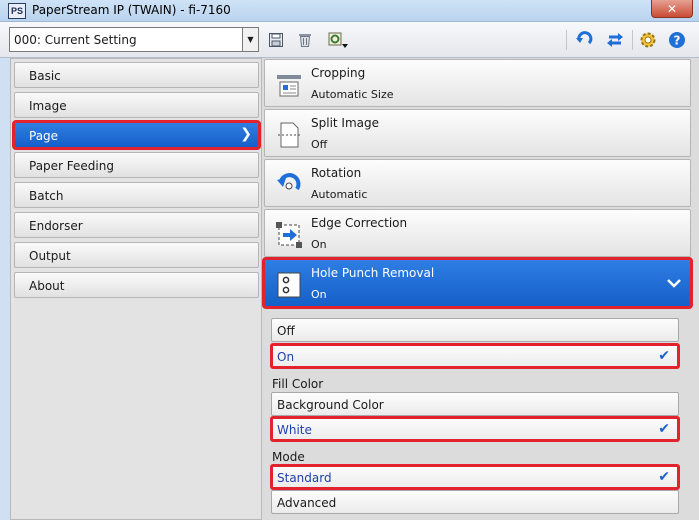 Image resolution: width=699 pixels, height=520 pixels. What do you see at coordinates (289, 185) in the screenshot?
I see `rotation-icon` at bounding box center [289, 185].